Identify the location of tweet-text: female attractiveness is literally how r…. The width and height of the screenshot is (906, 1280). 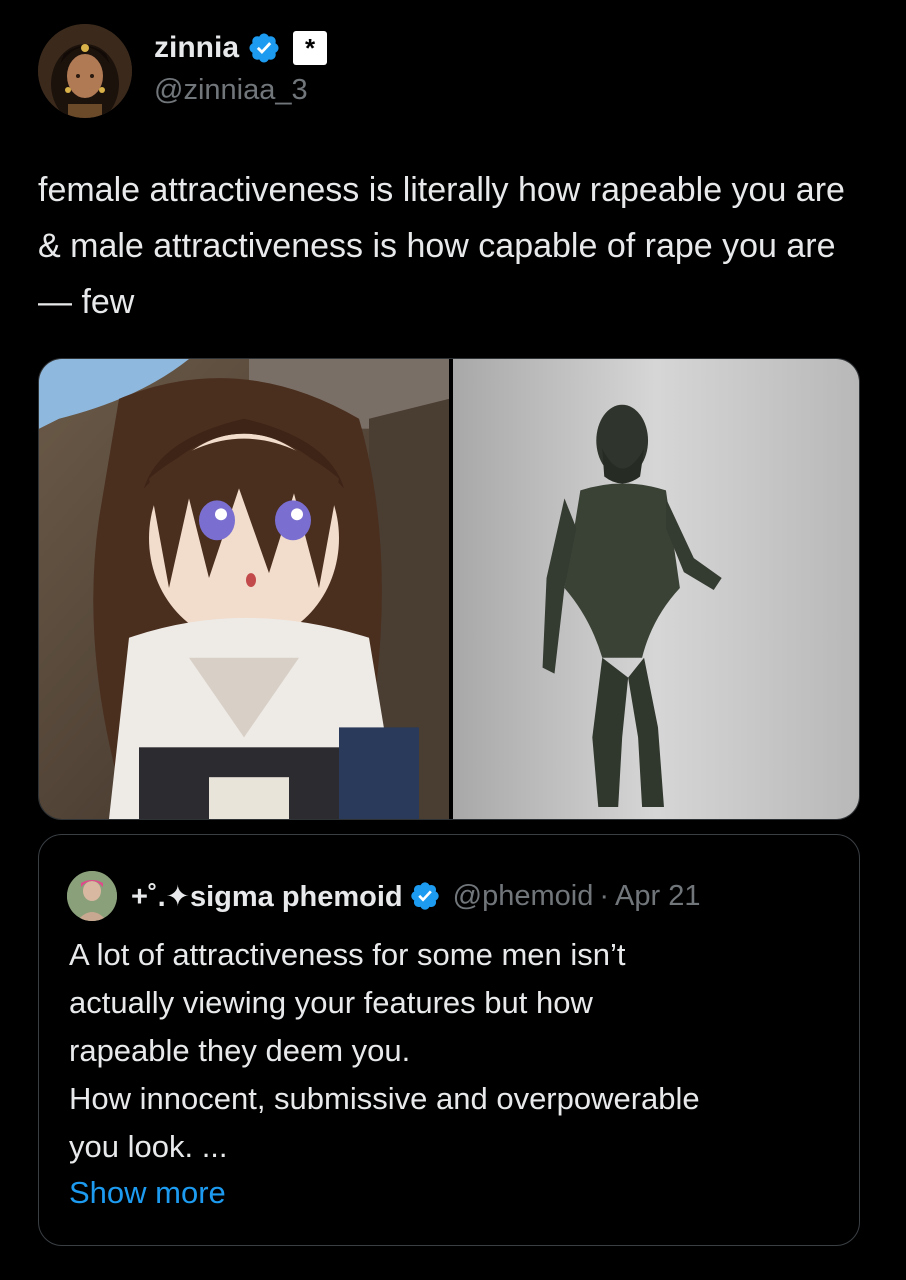
(441, 246).